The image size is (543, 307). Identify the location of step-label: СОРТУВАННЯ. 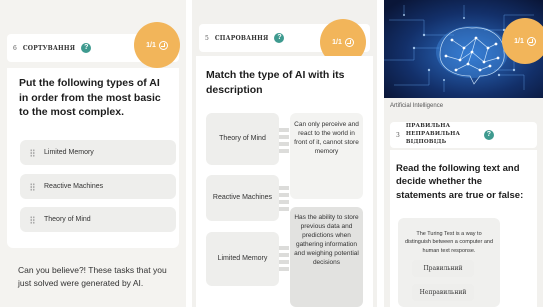
(49, 48).